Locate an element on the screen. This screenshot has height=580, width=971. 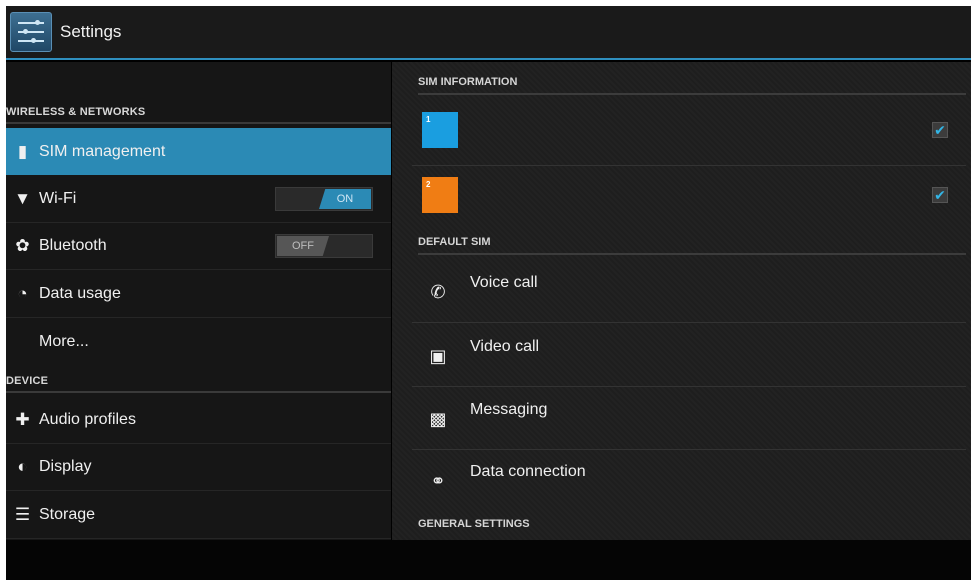
wifi-toggle: ON is located at coordinates (324, 199).